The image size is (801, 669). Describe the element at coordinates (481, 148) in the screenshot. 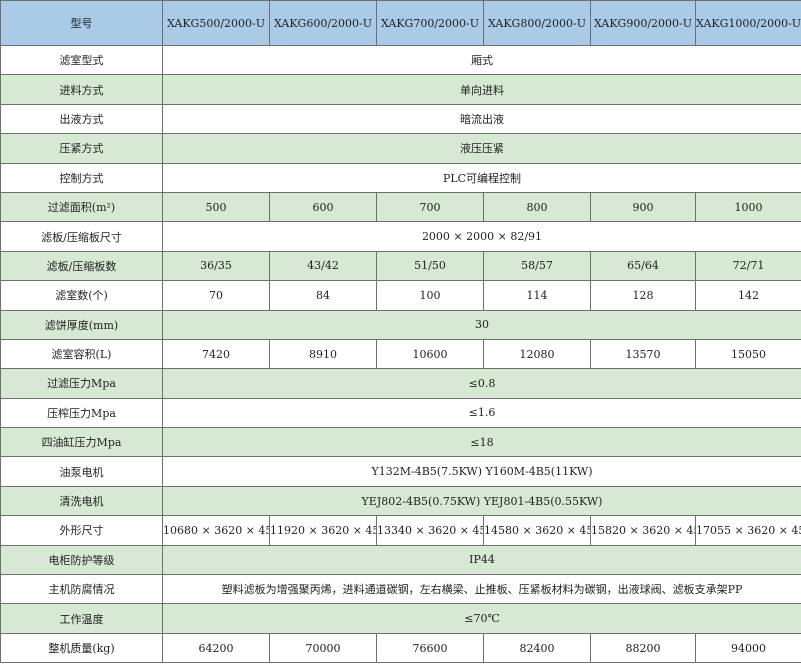

I see `merged-value-cell: 液压压紧` at that location.